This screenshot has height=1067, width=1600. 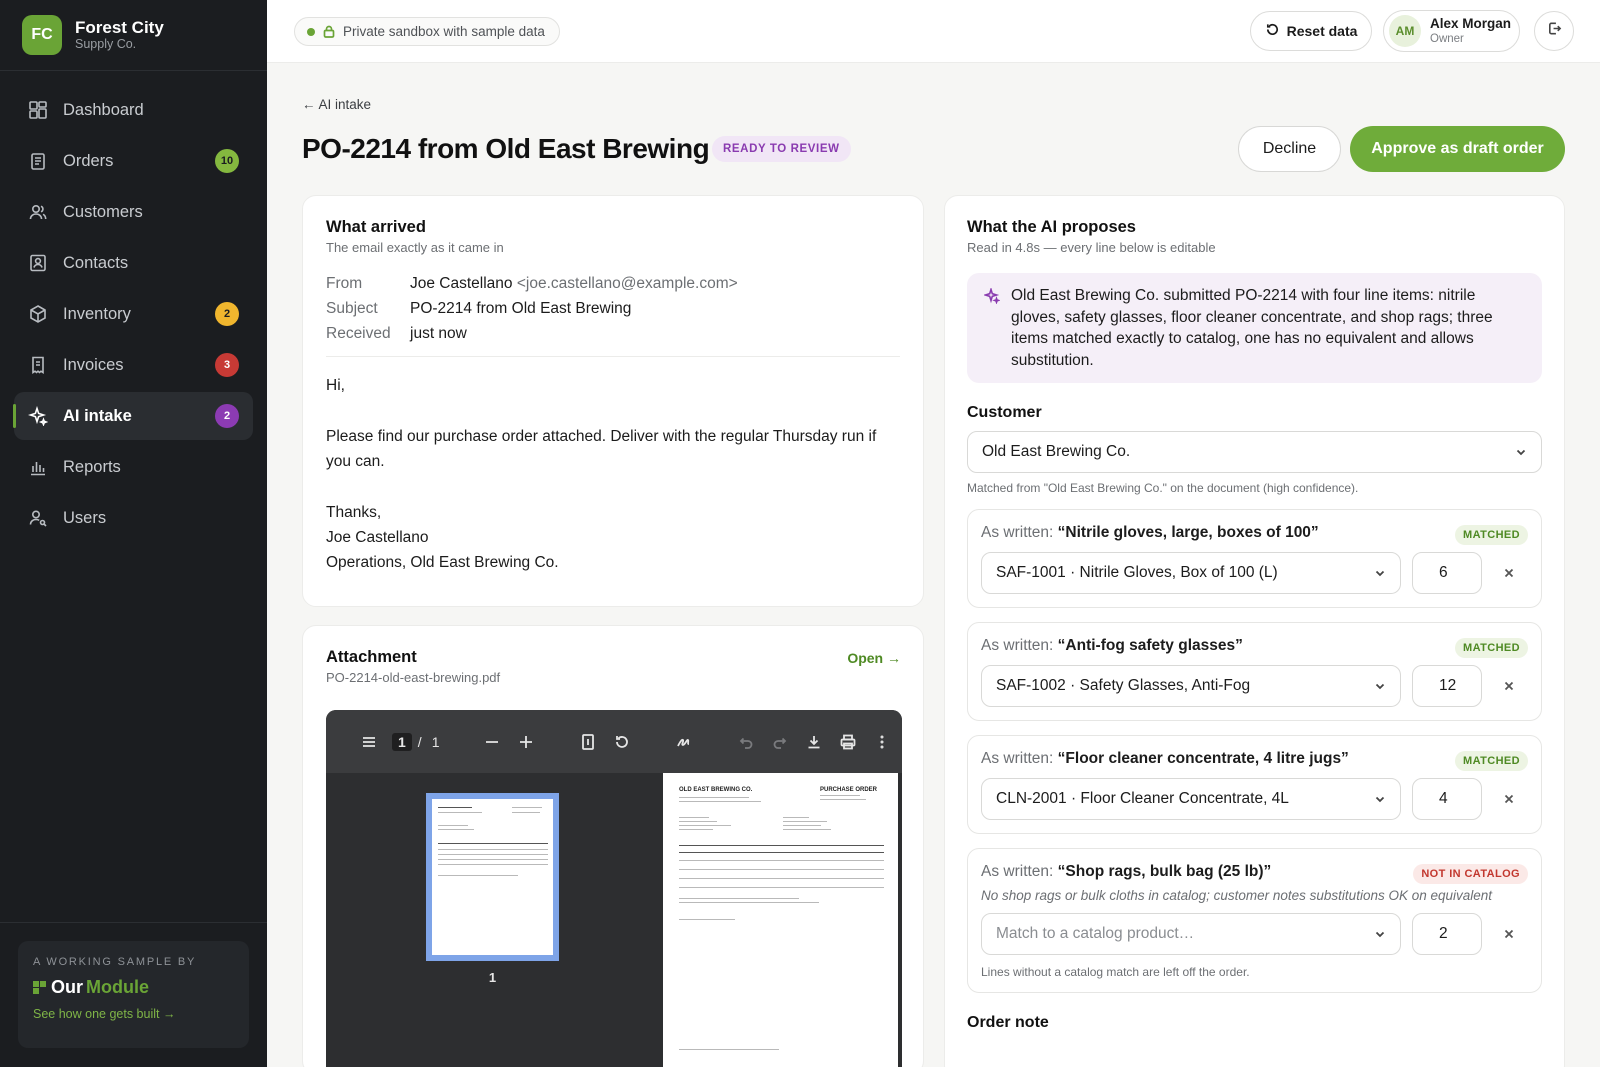 What do you see at coordinates (1447, 686) in the screenshot?
I see `quantity-input: 12` at bounding box center [1447, 686].